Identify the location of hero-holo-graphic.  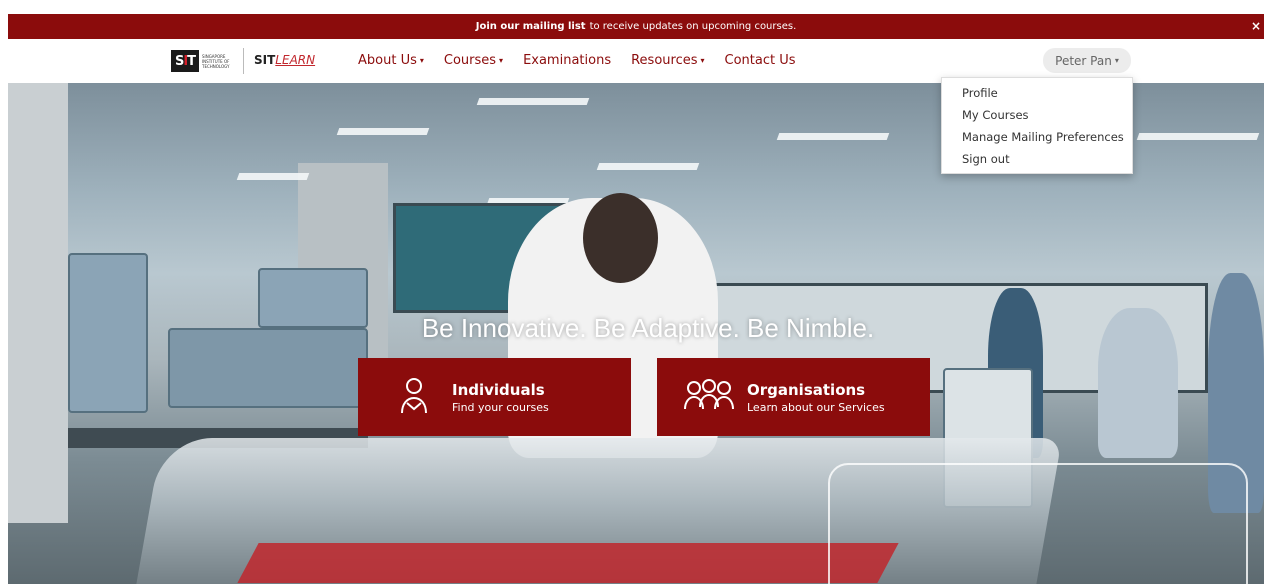
(1038, 523).